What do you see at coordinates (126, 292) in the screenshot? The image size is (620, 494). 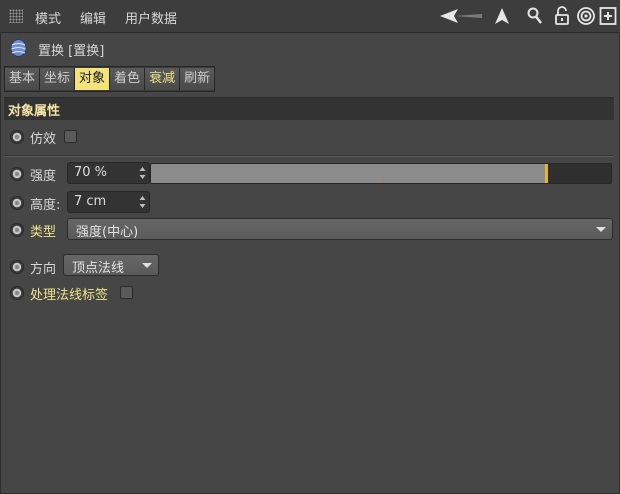 I see `normal-tag-checkbox` at bounding box center [126, 292].